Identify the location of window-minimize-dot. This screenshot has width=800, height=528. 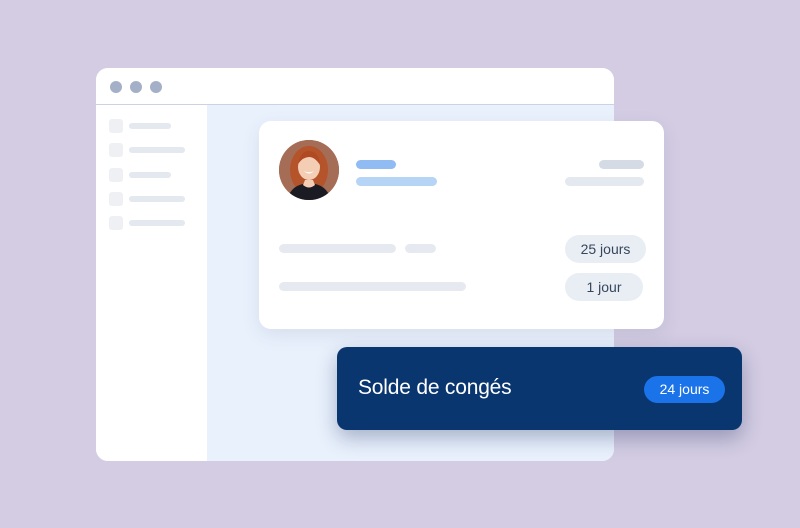
(136, 87).